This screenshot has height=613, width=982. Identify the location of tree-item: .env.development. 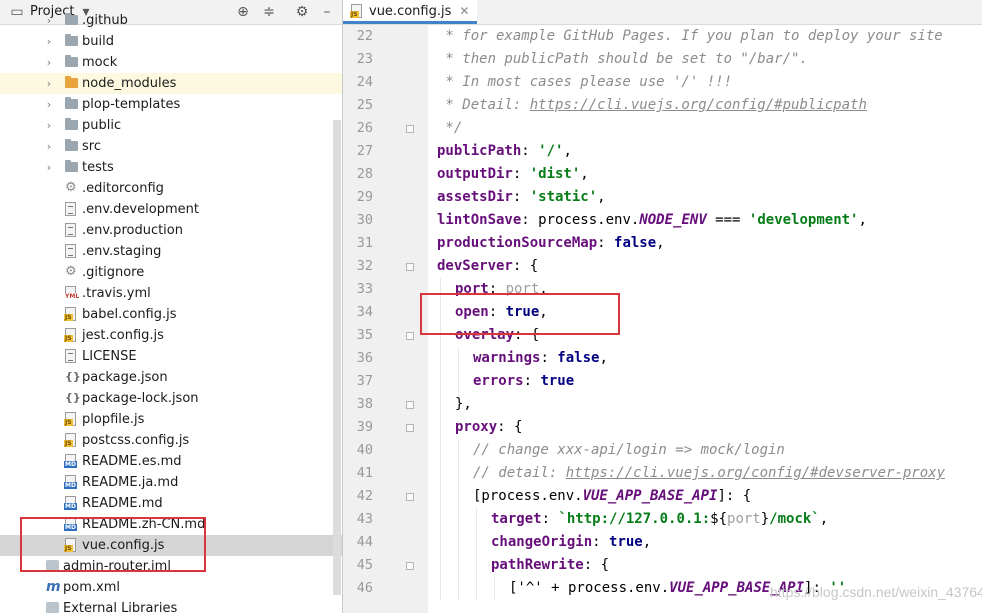
(171, 209).